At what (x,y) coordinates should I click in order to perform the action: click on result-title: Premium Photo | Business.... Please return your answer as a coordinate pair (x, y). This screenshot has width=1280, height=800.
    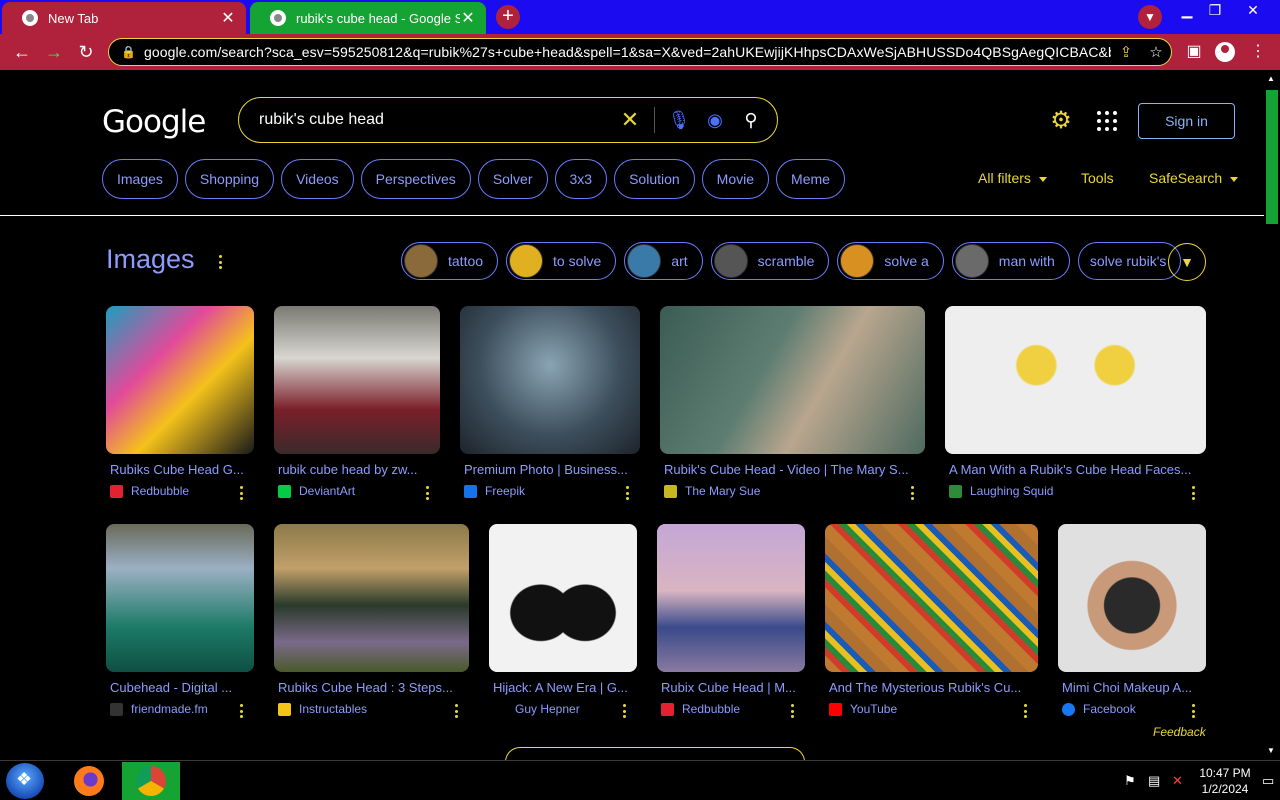
    Looking at the image, I should click on (552, 469).